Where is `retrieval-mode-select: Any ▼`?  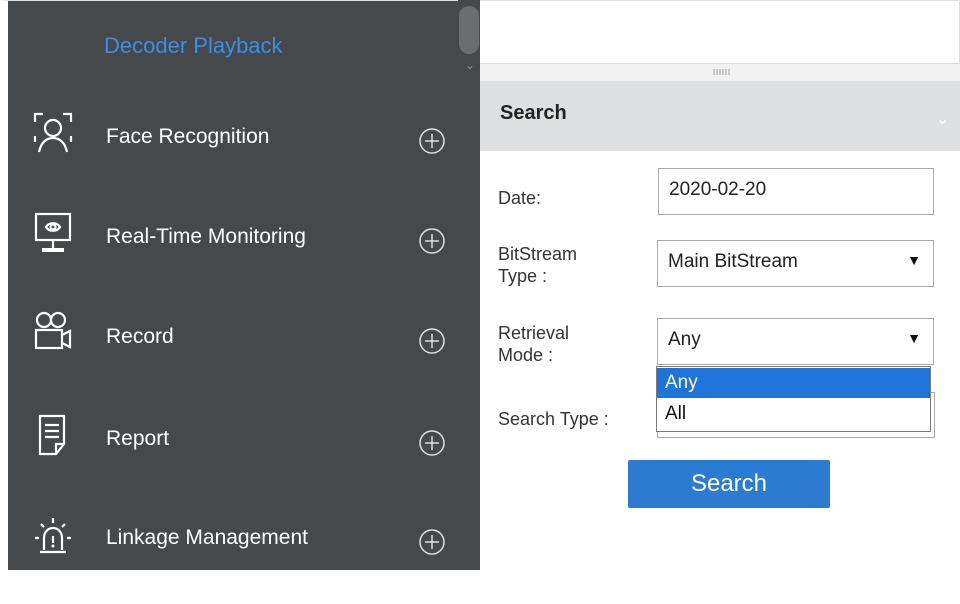
retrieval-mode-select: Any ▼ is located at coordinates (795, 341).